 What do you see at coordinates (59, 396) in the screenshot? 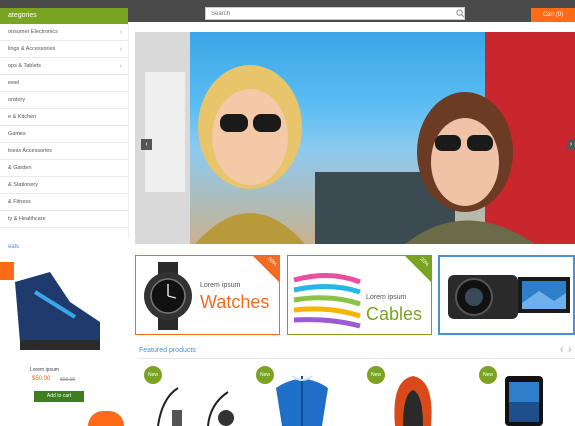
I see `add-to-cart-button: Add to cart` at bounding box center [59, 396].